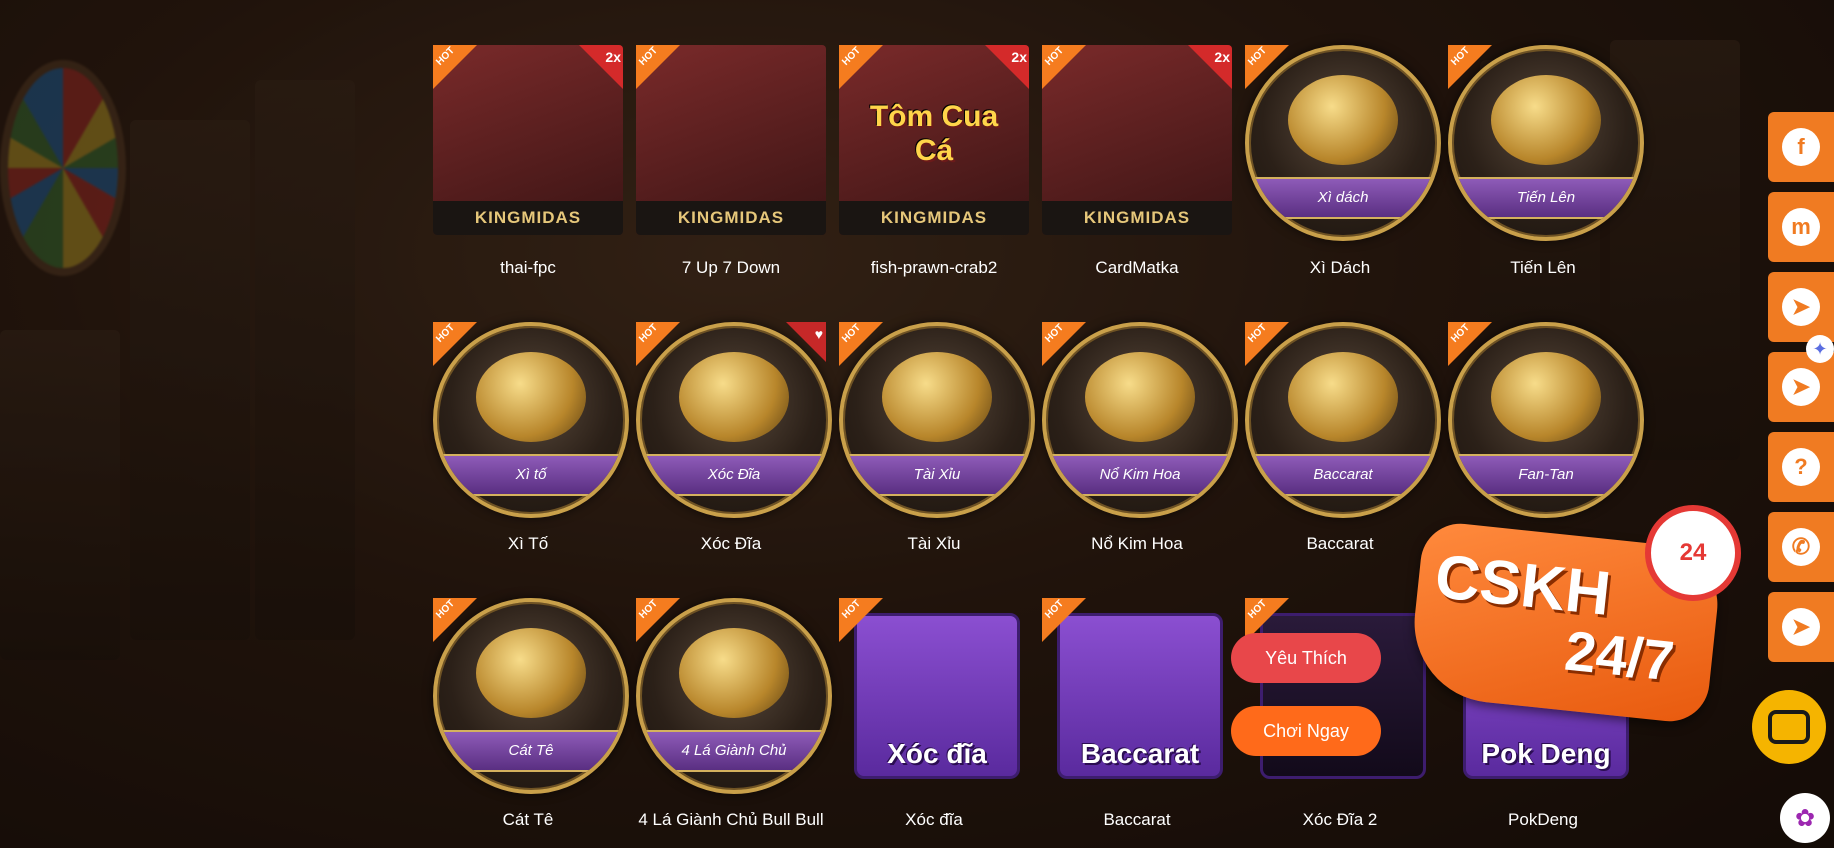  I want to click on cskh-subtitle: 24/7, so click(1619, 655).